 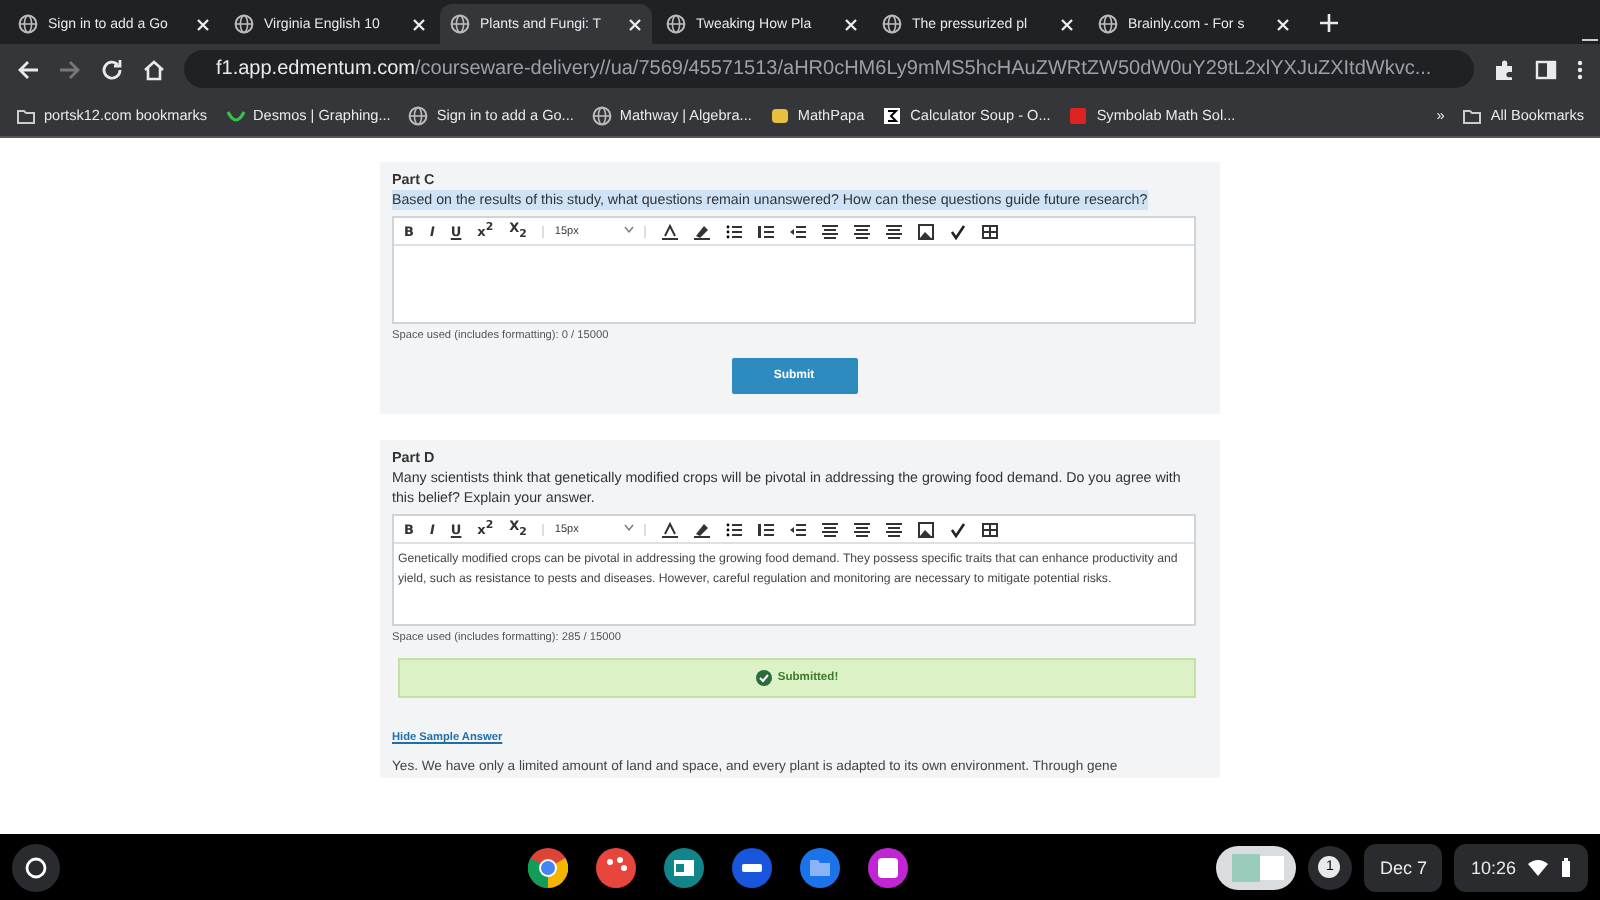 I want to click on palette-app-icon, so click(x=615, y=867).